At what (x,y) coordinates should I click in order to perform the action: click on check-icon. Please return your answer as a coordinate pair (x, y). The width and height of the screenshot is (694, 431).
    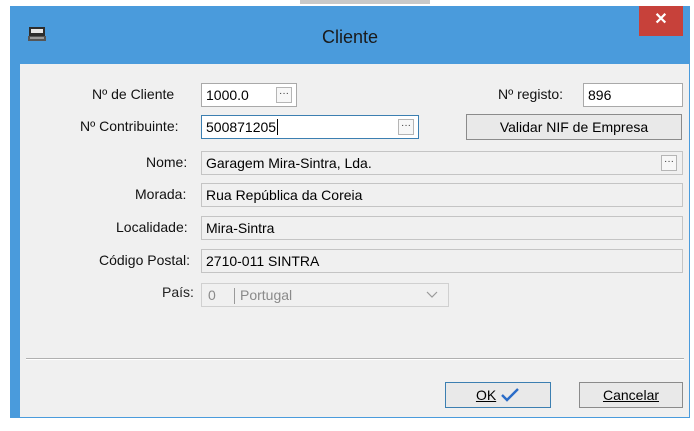
    Looking at the image, I should click on (510, 395).